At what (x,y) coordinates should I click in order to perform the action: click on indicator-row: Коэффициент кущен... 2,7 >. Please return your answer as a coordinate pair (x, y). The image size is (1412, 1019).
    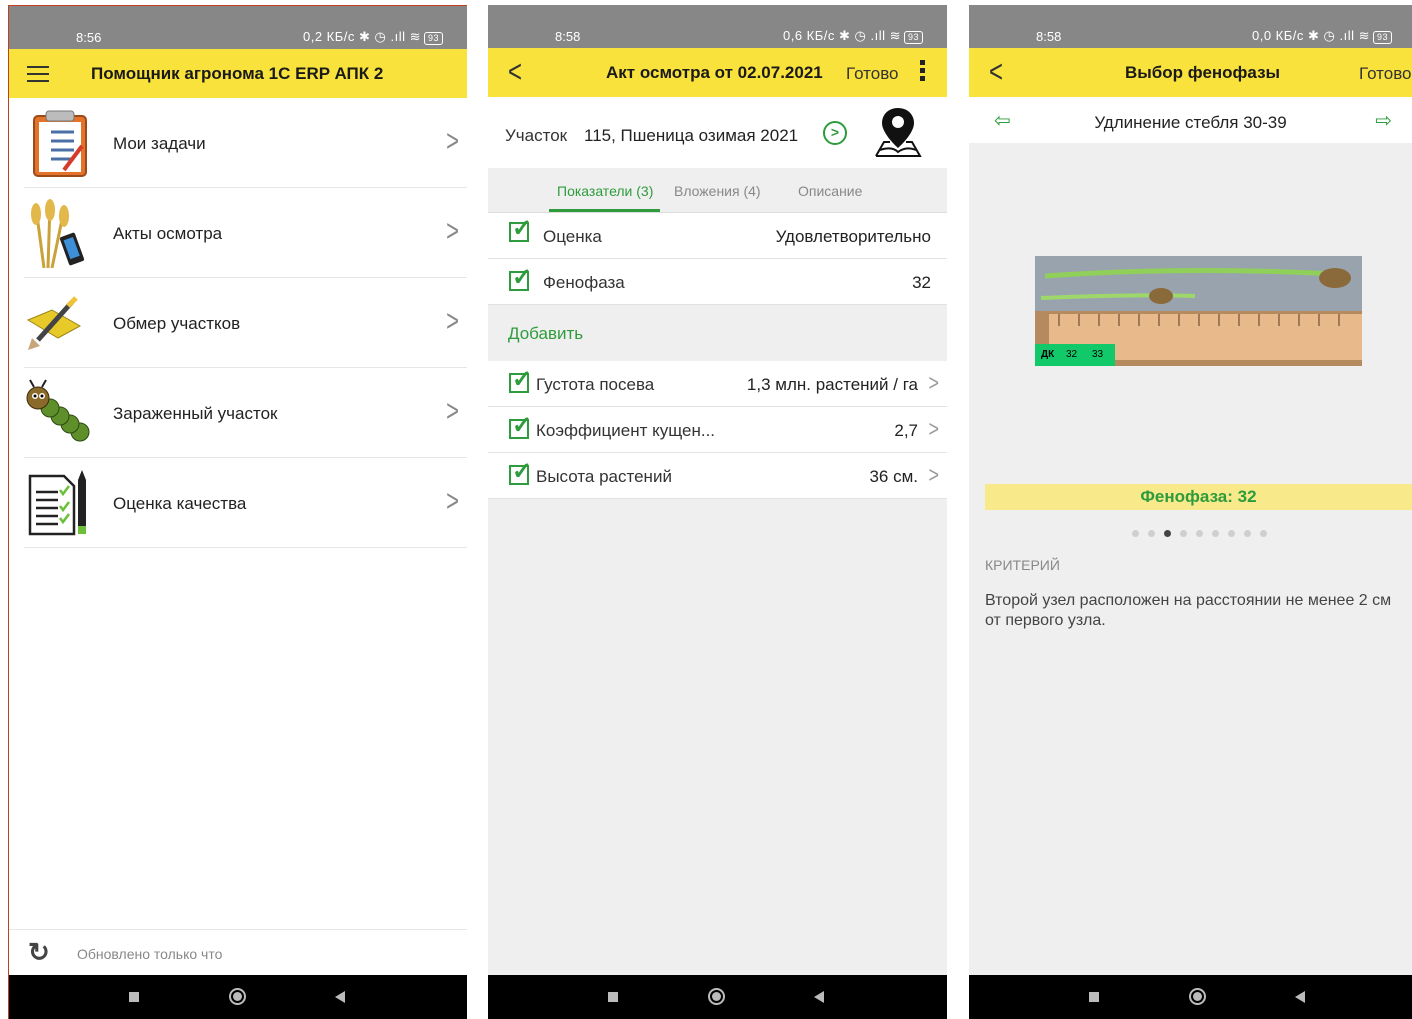
    Looking at the image, I should click on (717, 430).